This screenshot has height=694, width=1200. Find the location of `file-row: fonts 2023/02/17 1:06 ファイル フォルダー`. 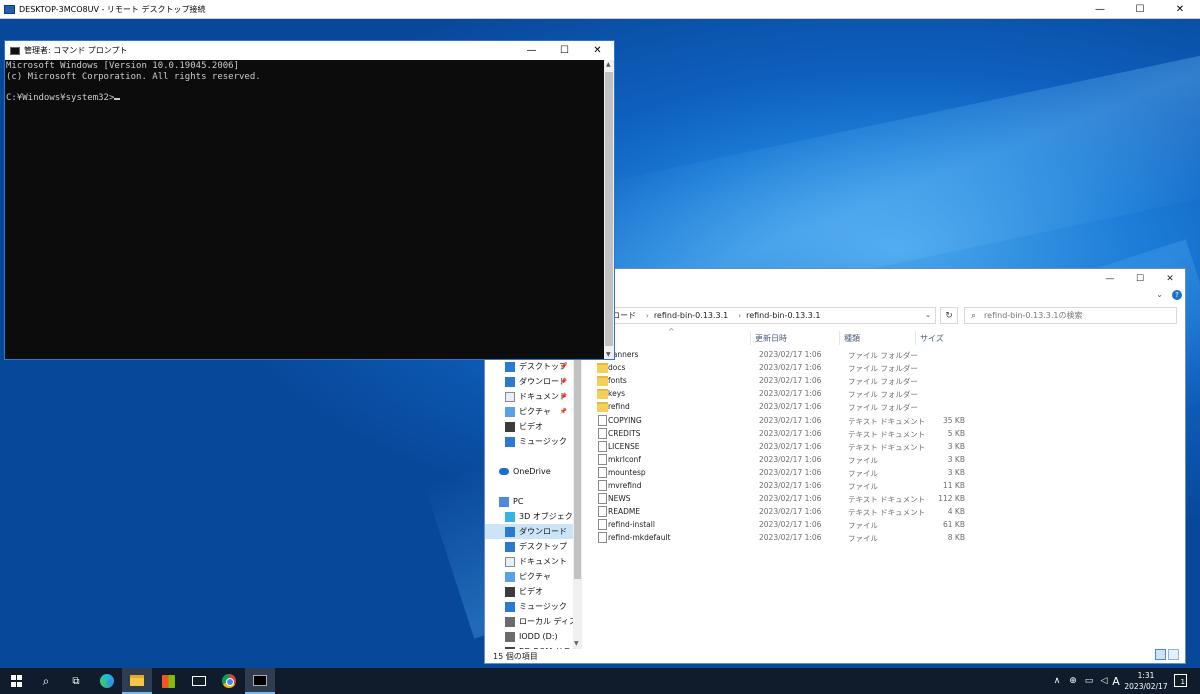

file-row: fonts 2023/02/17 1:06 ファイル フォルダー is located at coordinates (783, 381).